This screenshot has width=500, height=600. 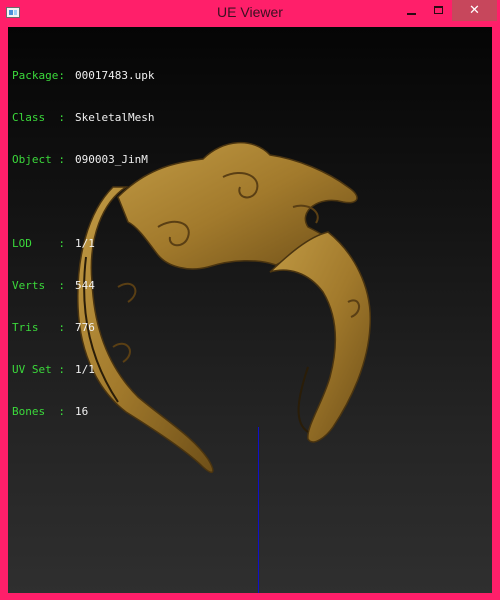 I want to click on info-row-object: Object : 090003_JinM, so click(x=83, y=160).